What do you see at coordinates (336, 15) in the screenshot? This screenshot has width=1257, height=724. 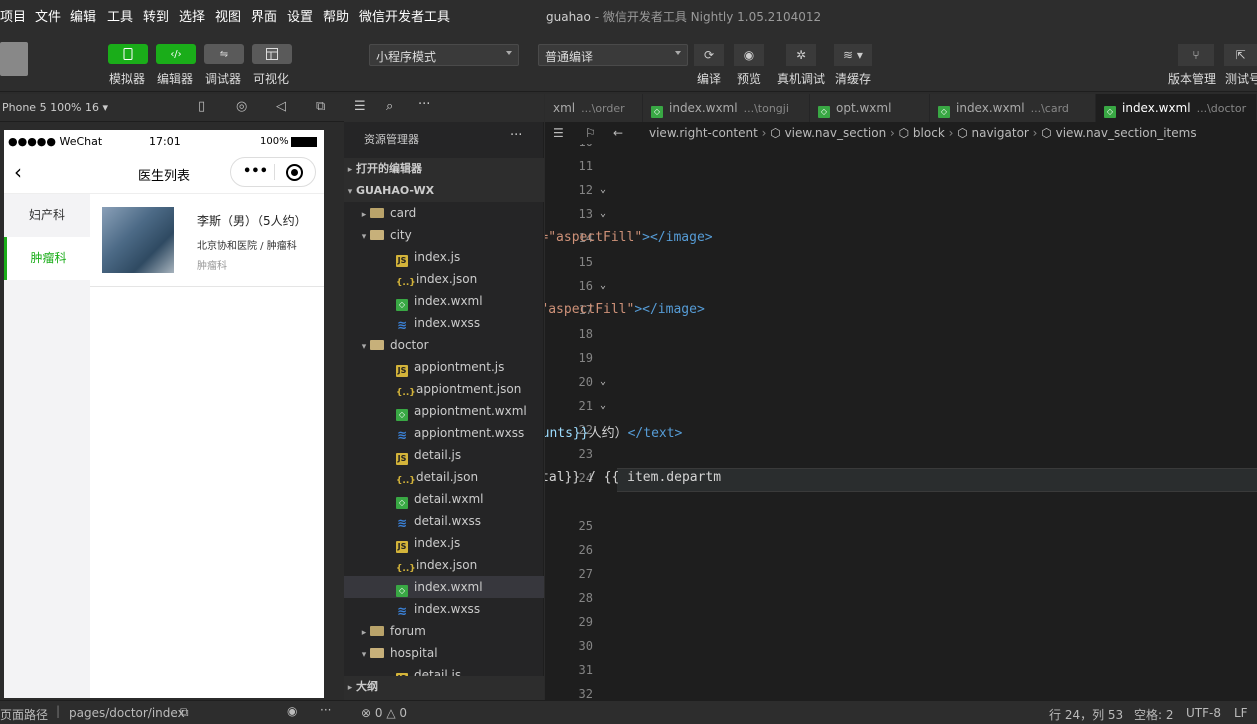 I see `menu-help: 帮助` at bounding box center [336, 15].